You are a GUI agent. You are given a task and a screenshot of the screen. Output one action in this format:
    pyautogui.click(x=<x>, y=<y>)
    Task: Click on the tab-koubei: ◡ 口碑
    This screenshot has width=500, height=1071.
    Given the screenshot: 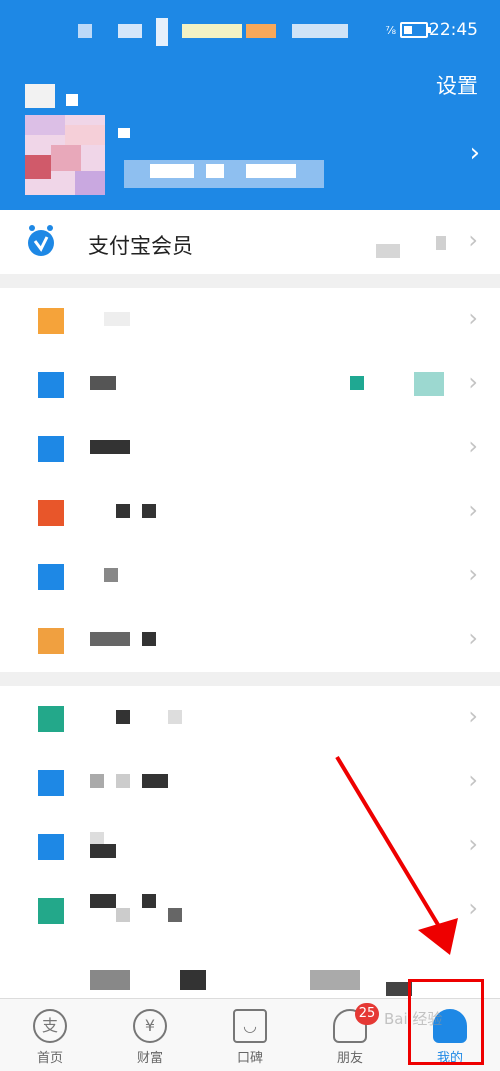 What is the action you would take?
    pyautogui.click(x=250, y=1035)
    